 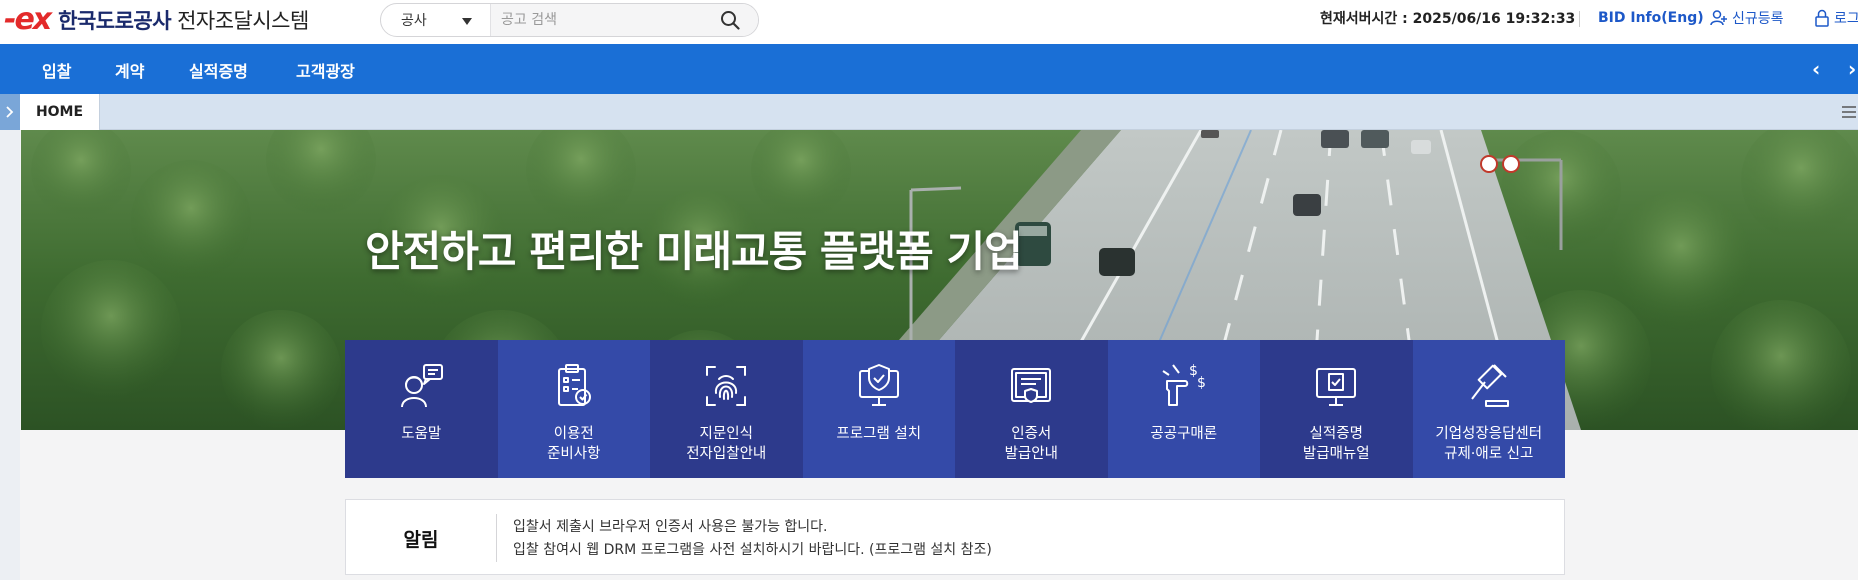 What do you see at coordinates (1852, 69) in the screenshot?
I see `chevron-right-icon: ›` at bounding box center [1852, 69].